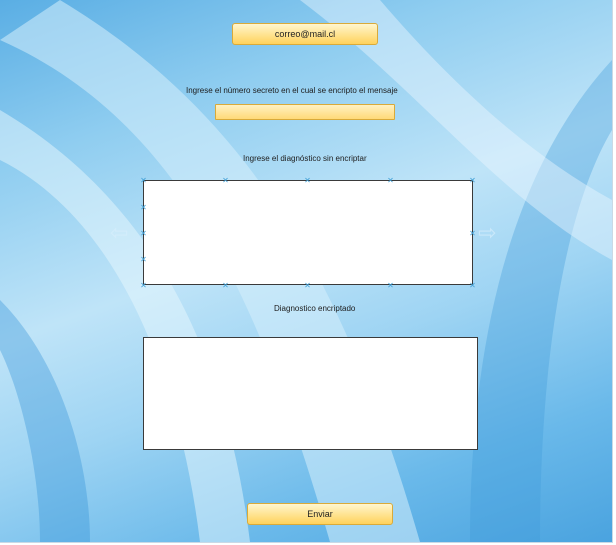 Image resolution: width=616 pixels, height=545 pixels. I want to click on email-button: correo@mail.cl, so click(305, 34).